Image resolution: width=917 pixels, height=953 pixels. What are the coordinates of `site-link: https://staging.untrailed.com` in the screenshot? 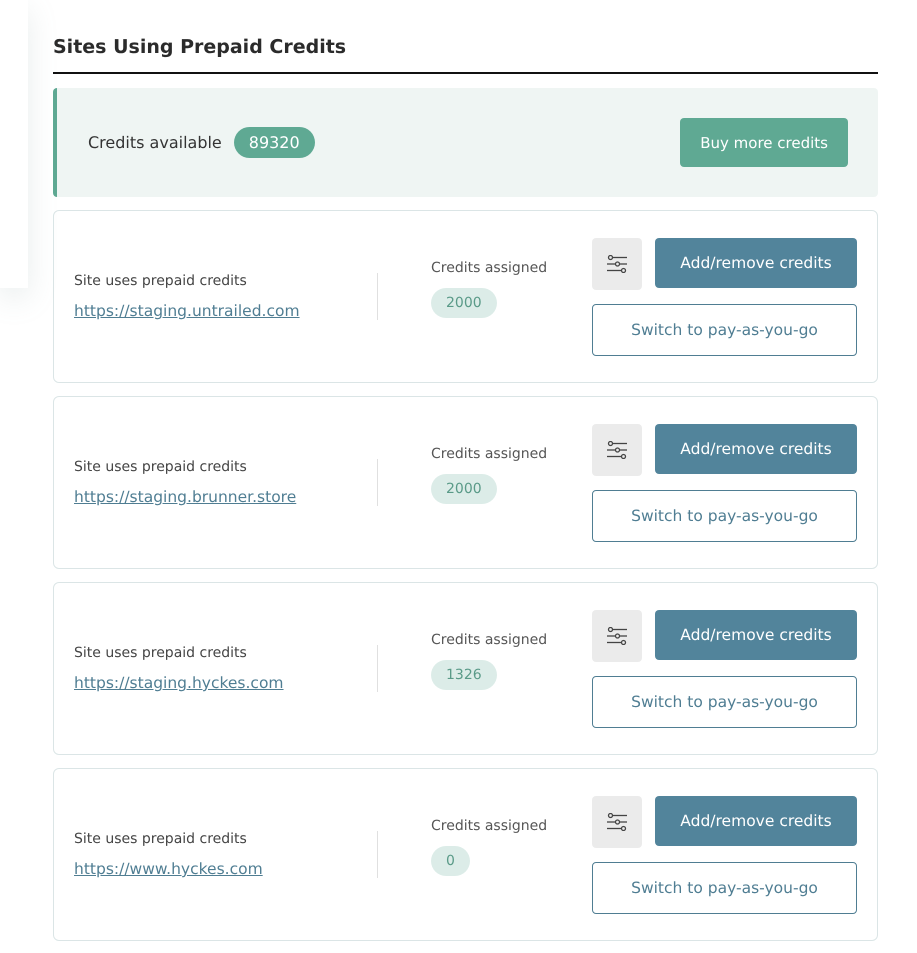 It's located at (187, 311).